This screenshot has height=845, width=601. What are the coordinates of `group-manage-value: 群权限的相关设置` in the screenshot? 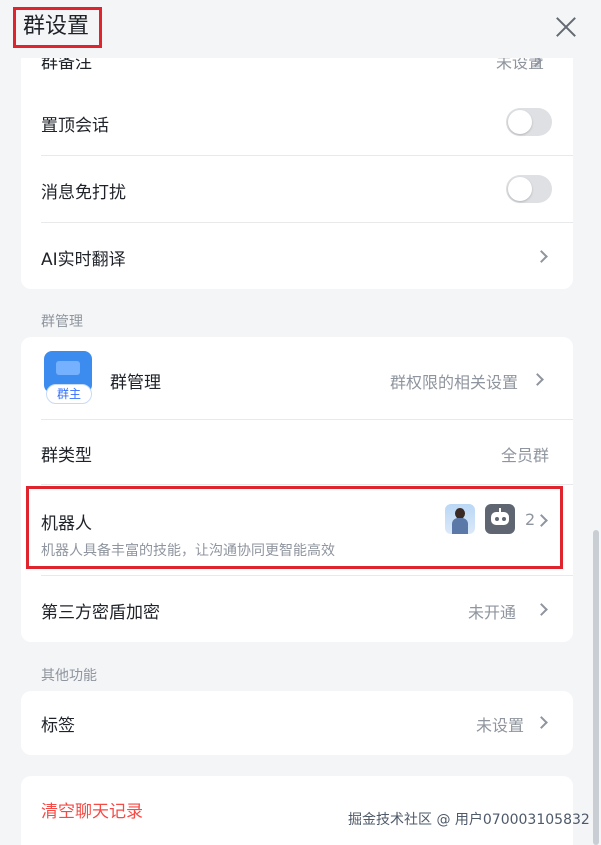 It's located at (454, 382).